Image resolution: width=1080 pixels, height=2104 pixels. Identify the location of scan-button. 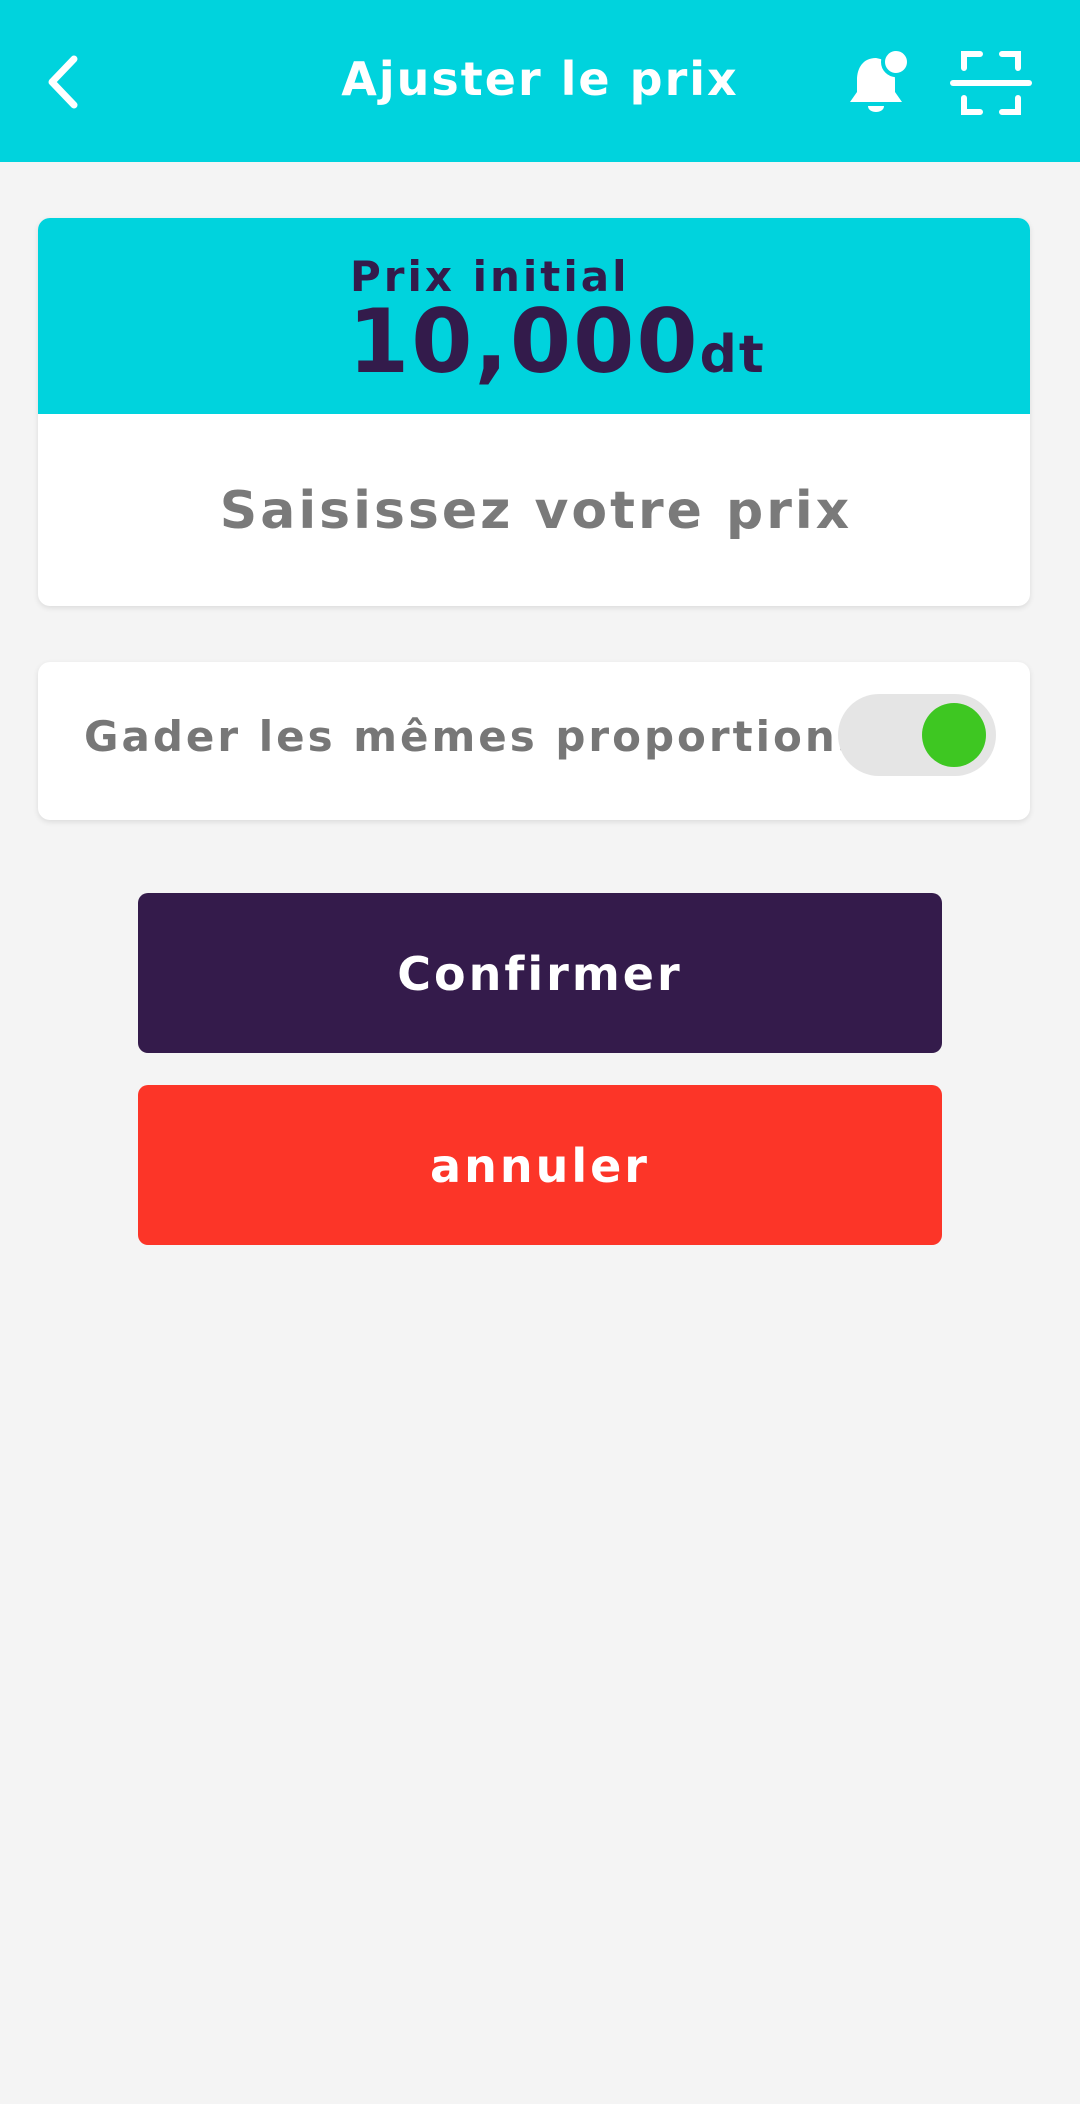
(991, 83).